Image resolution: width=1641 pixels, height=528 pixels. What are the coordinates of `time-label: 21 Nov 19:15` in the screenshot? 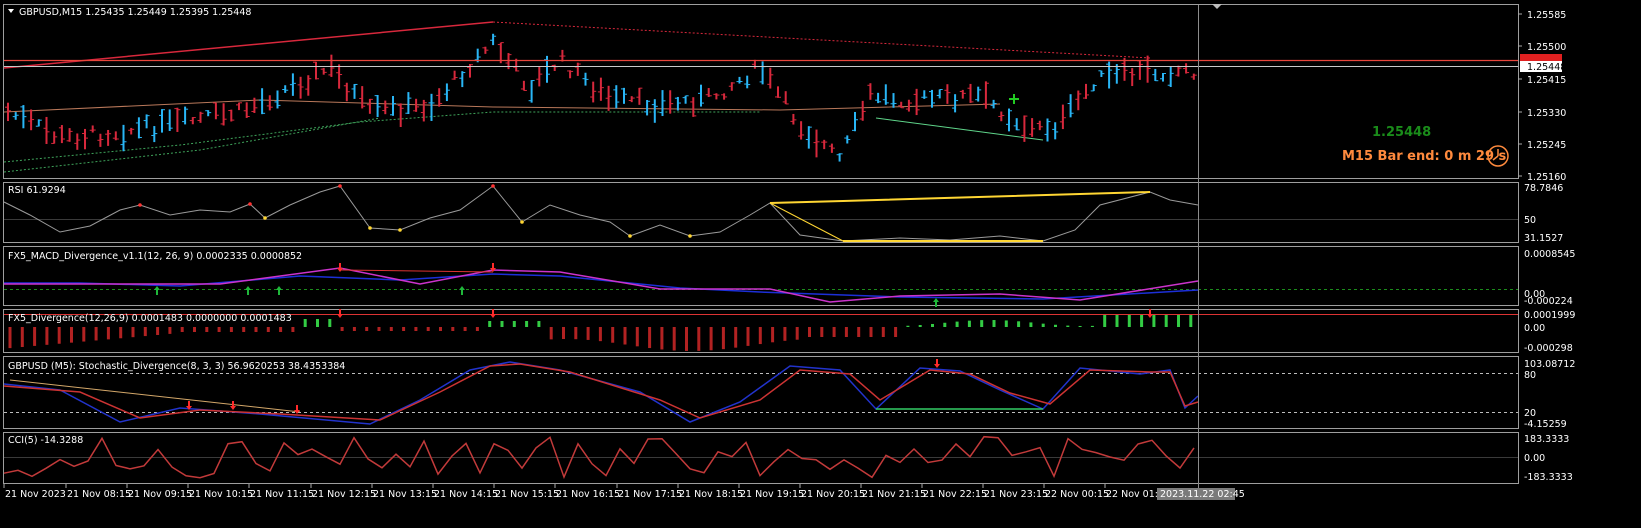 It's located at (772, 494).